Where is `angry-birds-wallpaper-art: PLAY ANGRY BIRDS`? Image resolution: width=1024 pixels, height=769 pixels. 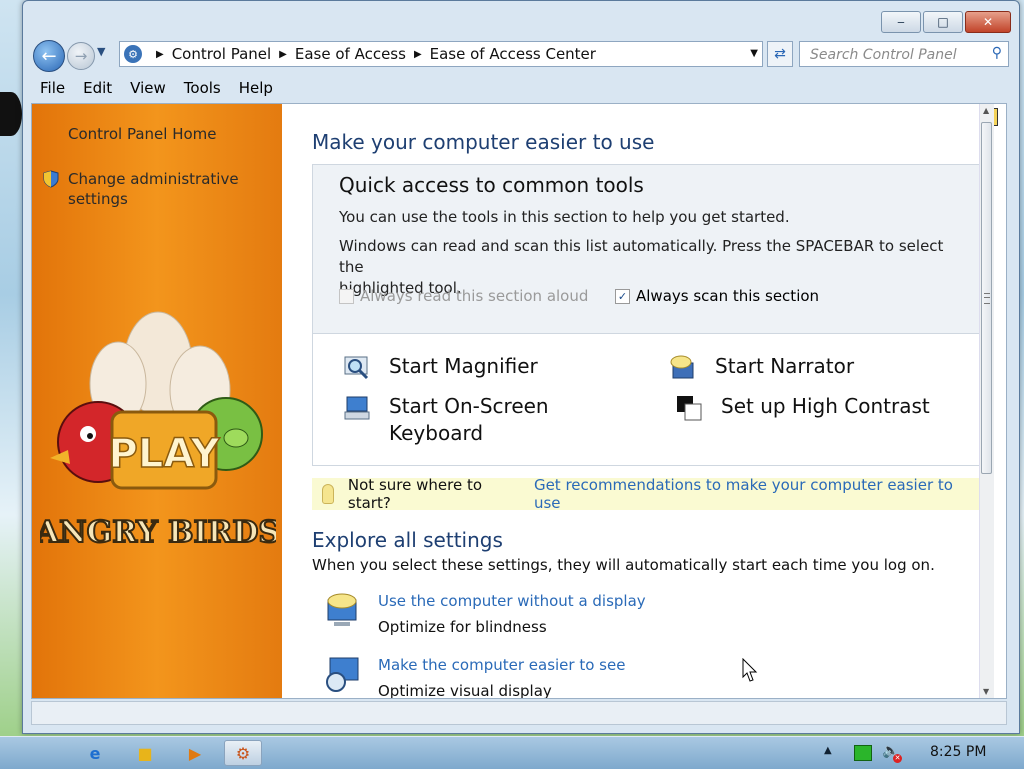 angry-birds-wallpaper-art: PLAY ANGRY BIRDS is located at coordinates (158, 431).